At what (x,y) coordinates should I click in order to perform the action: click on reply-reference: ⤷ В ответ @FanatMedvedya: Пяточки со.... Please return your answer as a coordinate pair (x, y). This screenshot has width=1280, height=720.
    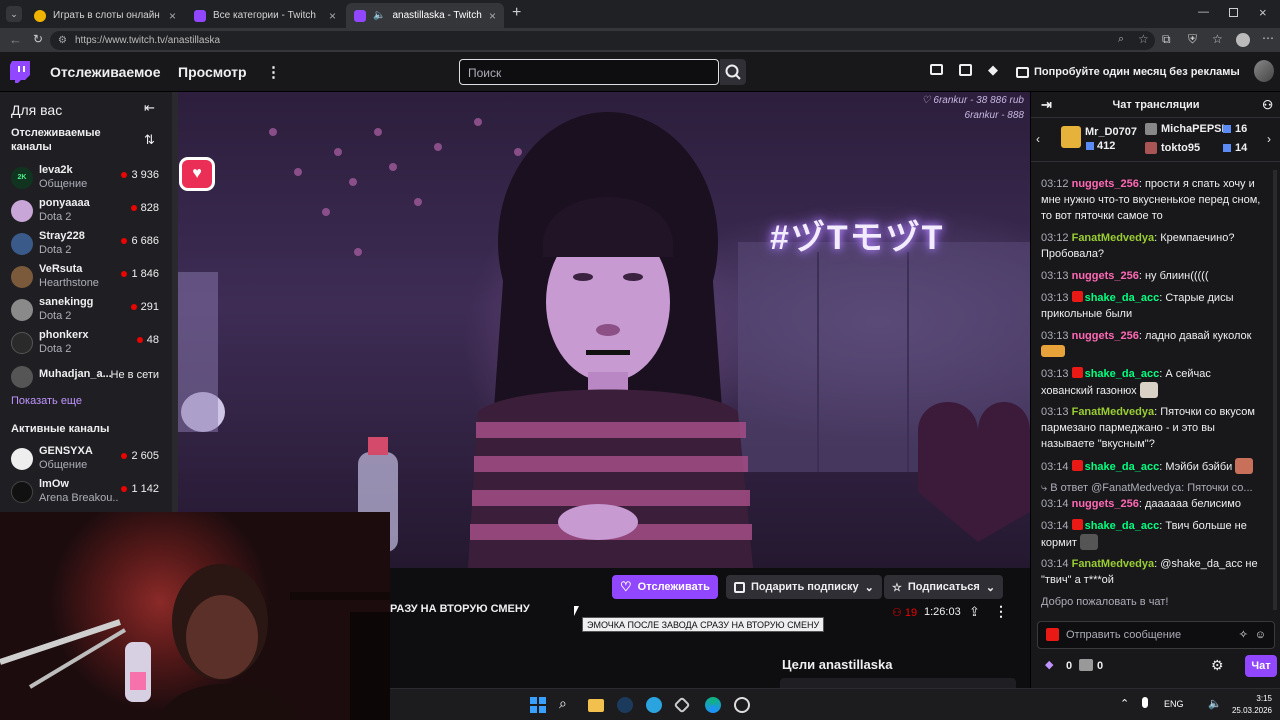
    Looking at the image, I should click on (1153, 488).